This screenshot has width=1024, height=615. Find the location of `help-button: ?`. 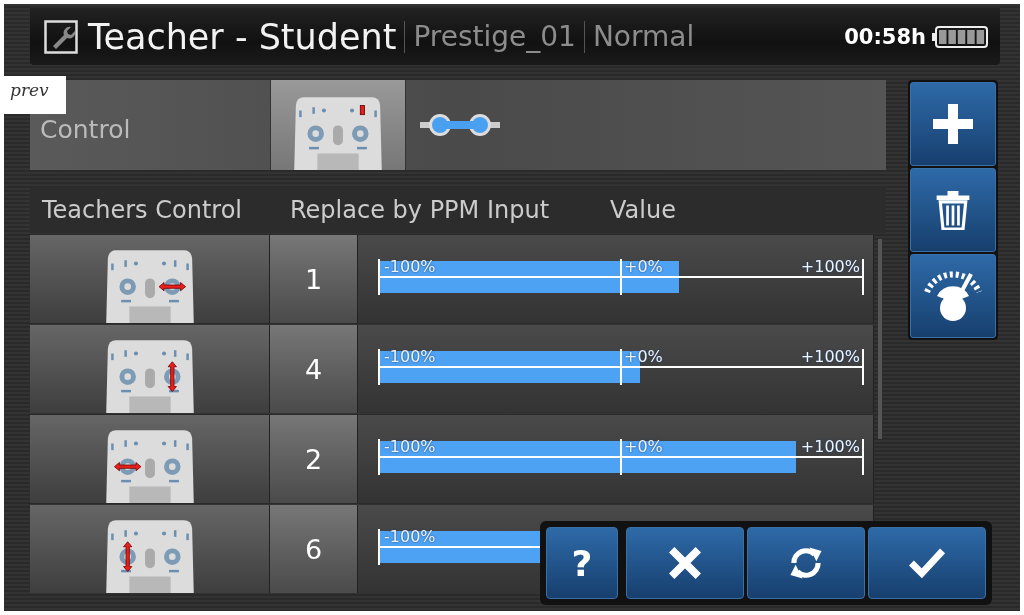

help-button: ? is located at coordinates (582, 563).